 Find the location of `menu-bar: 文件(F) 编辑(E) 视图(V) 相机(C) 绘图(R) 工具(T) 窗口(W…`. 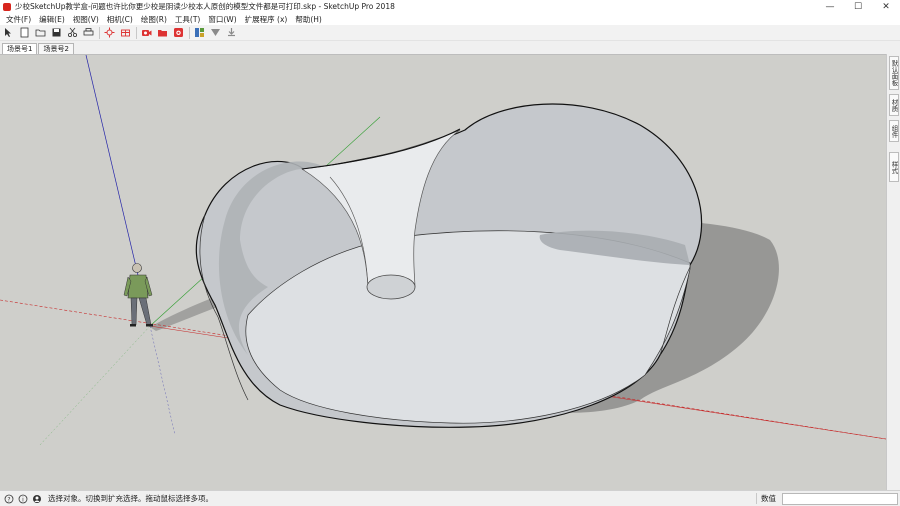

menu-bar: 文件(F) 编辑(E) 视图(V) 相机(C) 绘图(R) 工具(T) 窗口(W… is located at coordinates (450, 19).